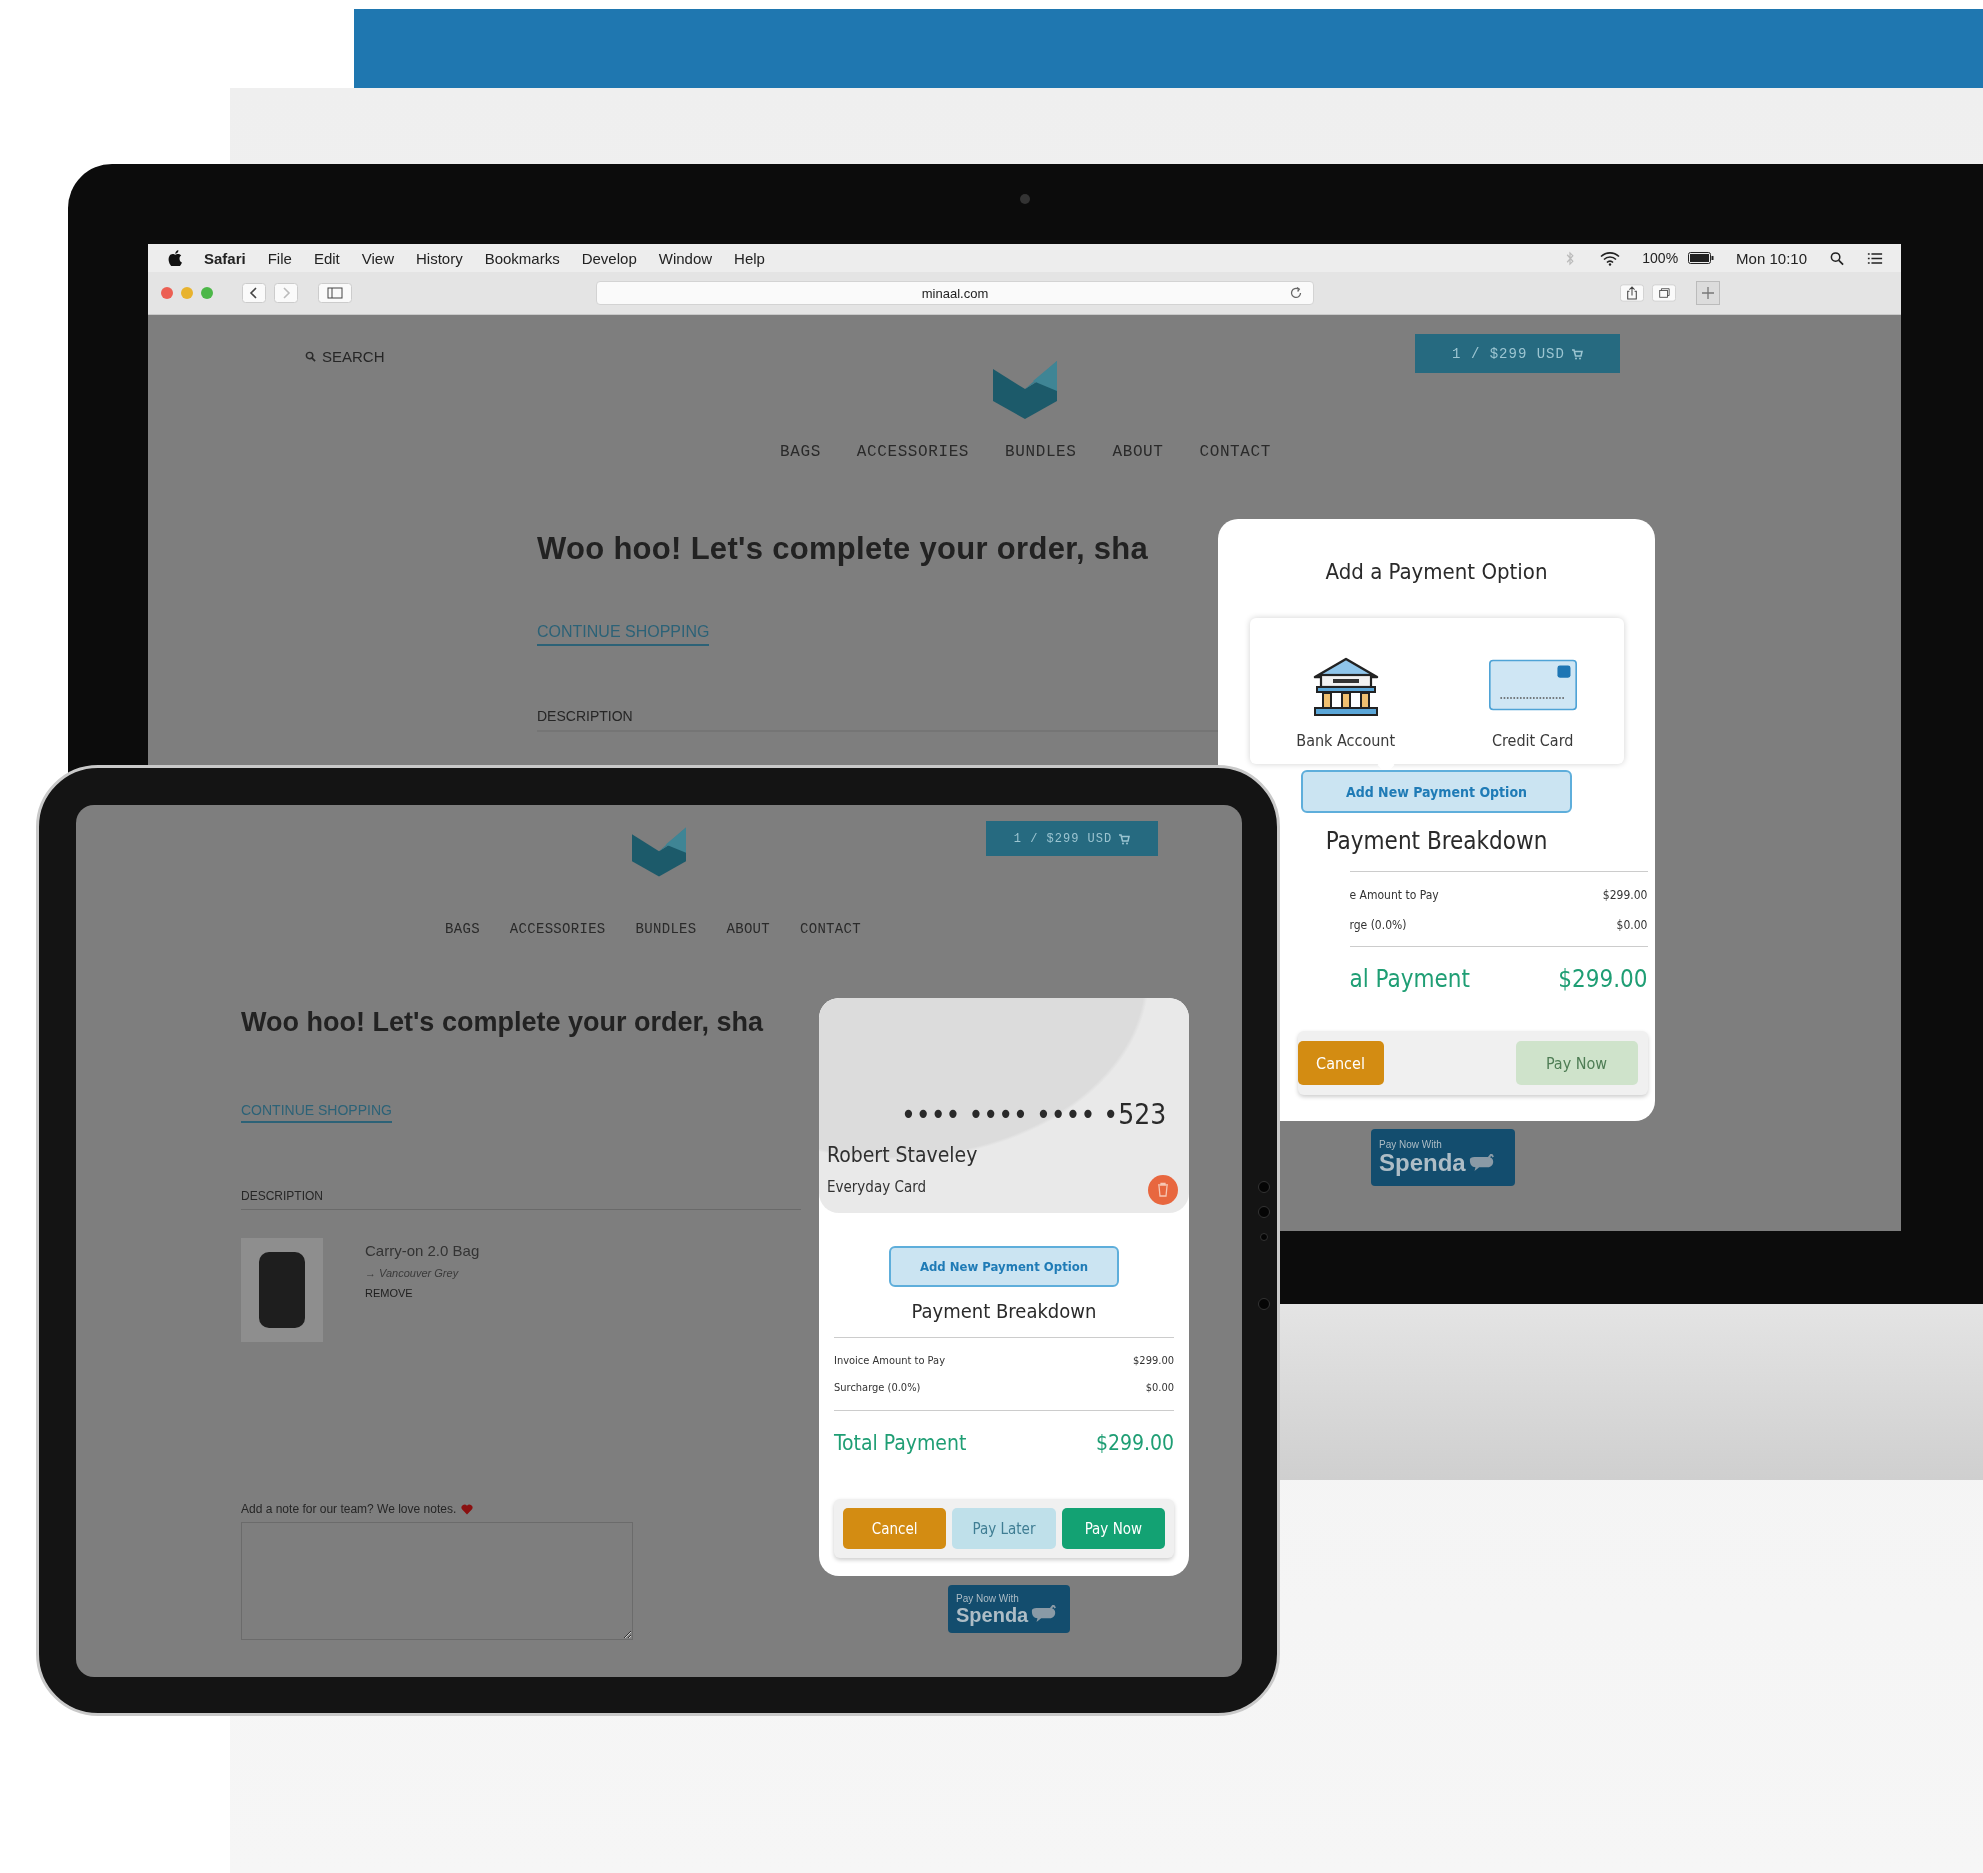 This screenshot has width=1983, height=1873. Describe the element at coordinates (1025, 199) in the screenshot. I see `webcam-icon` at that location.